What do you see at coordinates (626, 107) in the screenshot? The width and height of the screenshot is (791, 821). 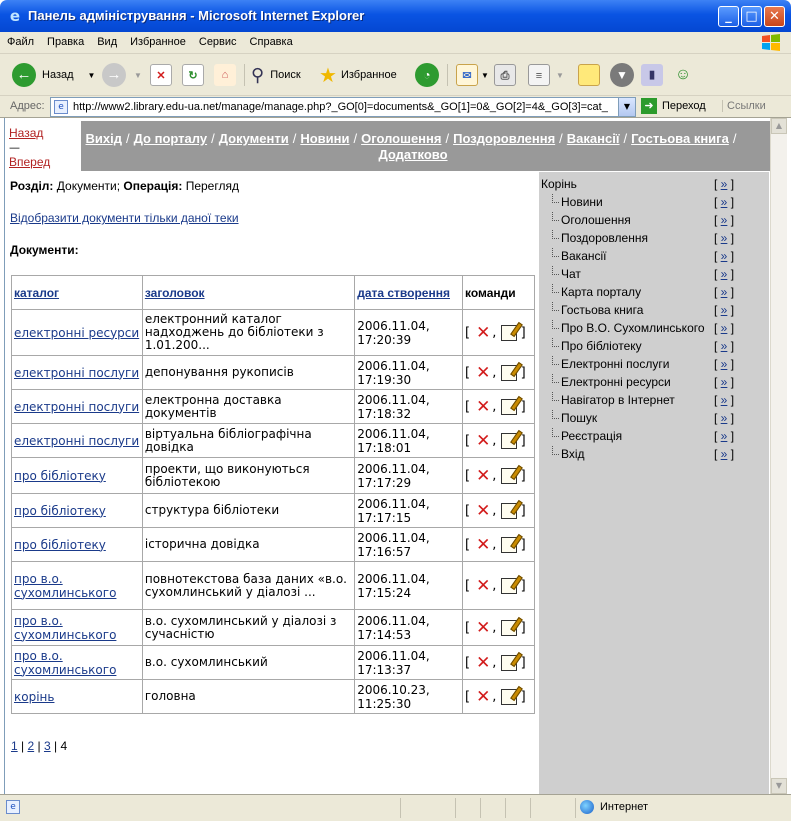 I see `chevron-down-icon: ▼` at bounding box center [626, 107].